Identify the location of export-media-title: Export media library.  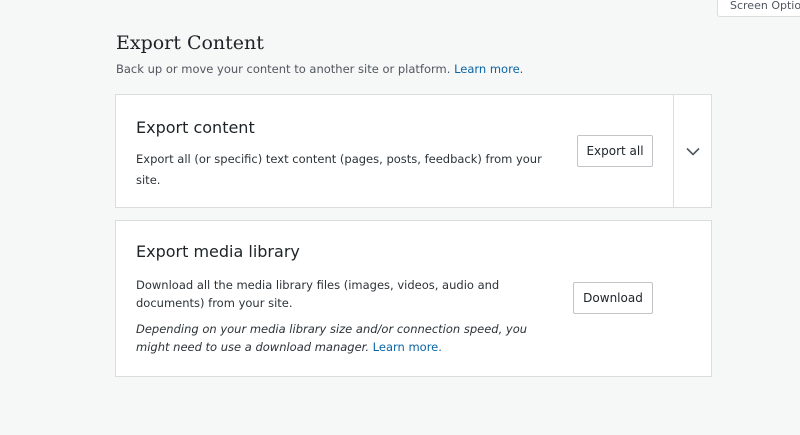
(218, 251).